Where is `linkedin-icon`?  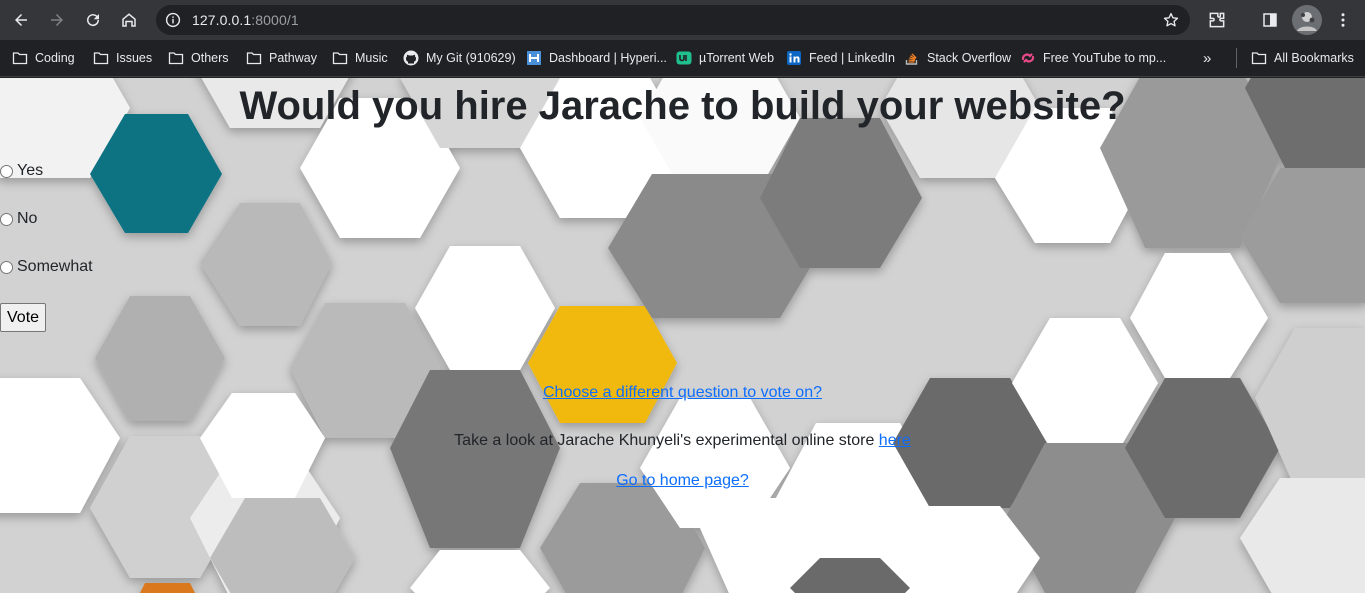 linkedin-icon is located at coordinates (794, 58).